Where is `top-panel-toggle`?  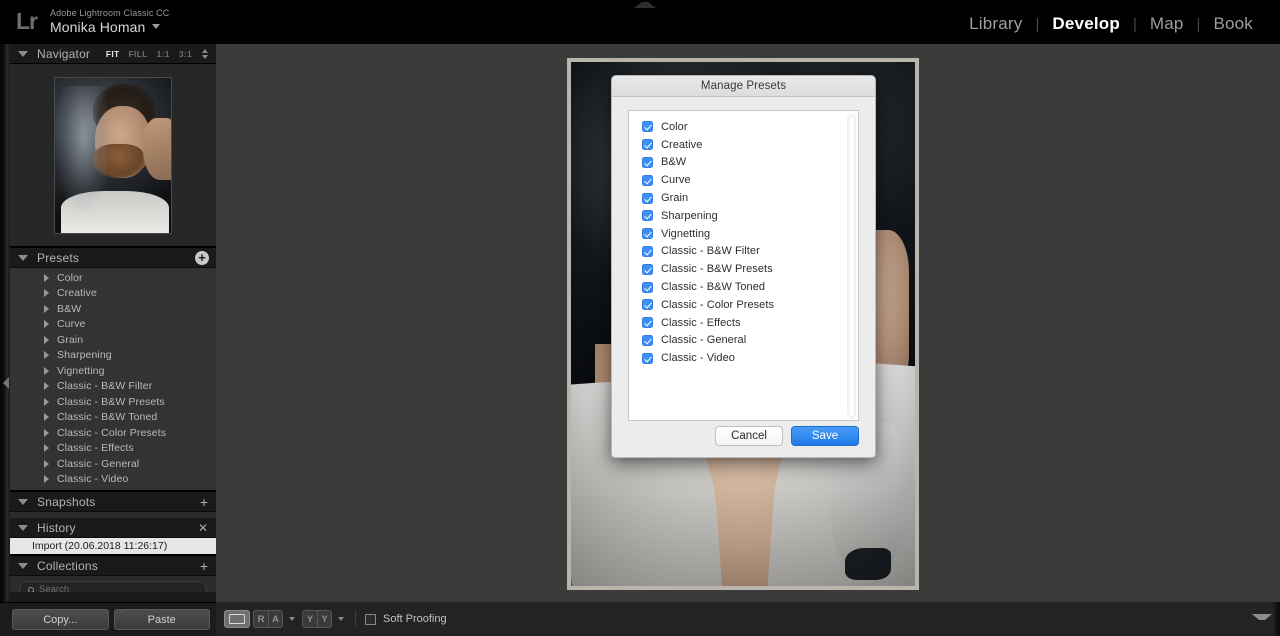 top-panel-toggle is located at coordinates (645, 4).